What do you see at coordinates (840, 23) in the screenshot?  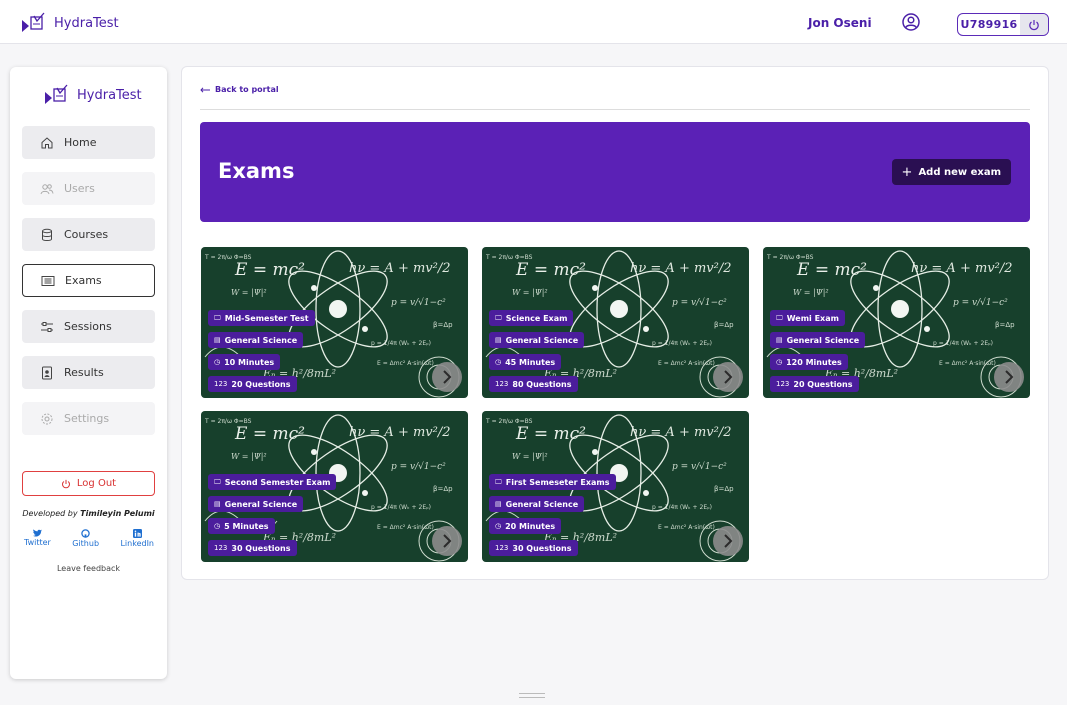 I see `user-name: Jon Oseni` at bounding box center [840, 23].